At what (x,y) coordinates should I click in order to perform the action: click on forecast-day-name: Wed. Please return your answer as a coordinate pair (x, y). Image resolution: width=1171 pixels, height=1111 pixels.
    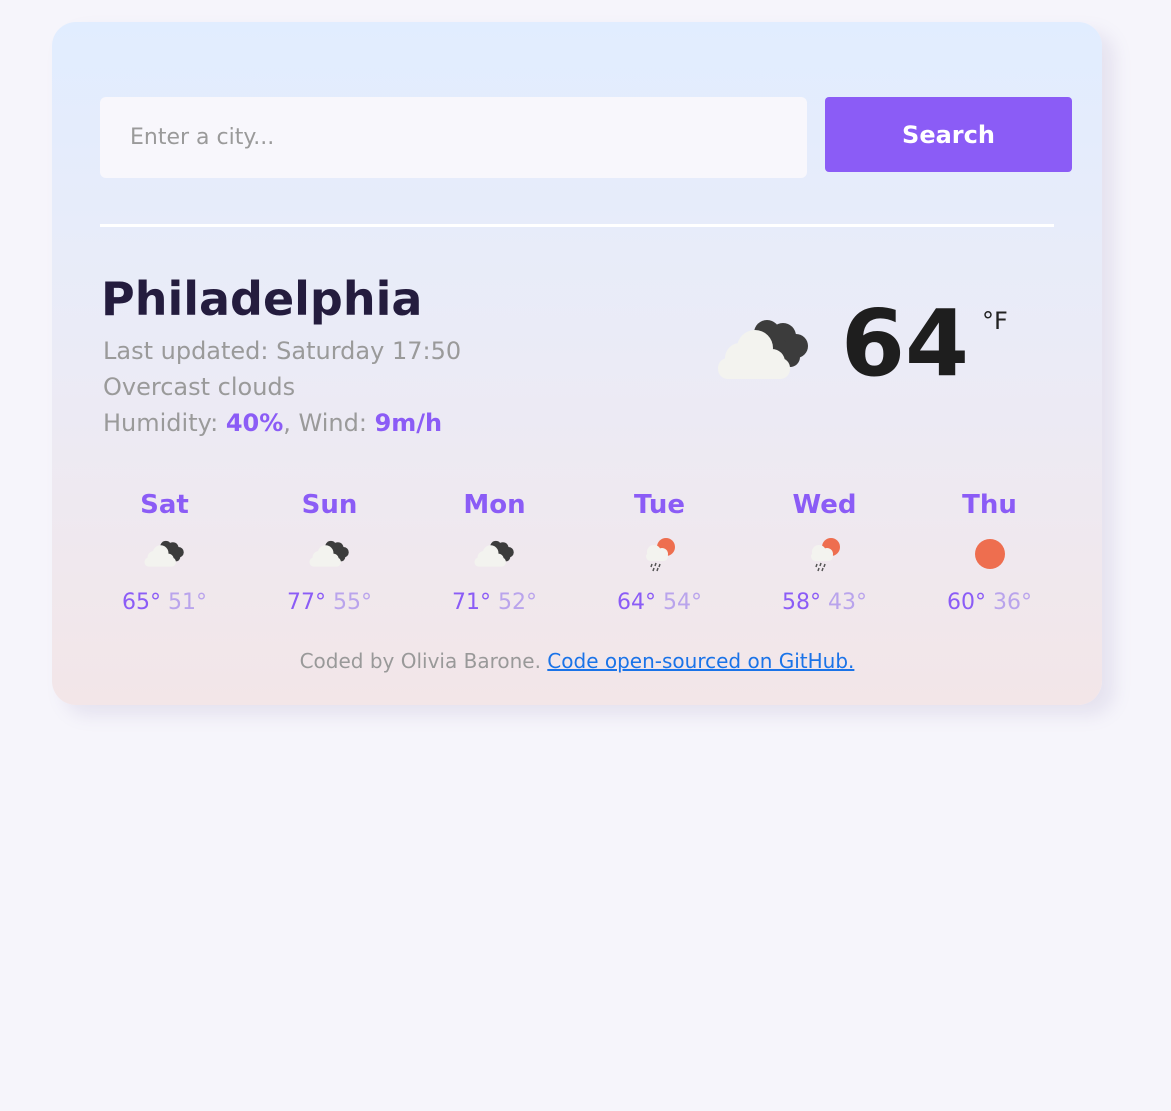
    Looking at the image, I should click on (824, 505).